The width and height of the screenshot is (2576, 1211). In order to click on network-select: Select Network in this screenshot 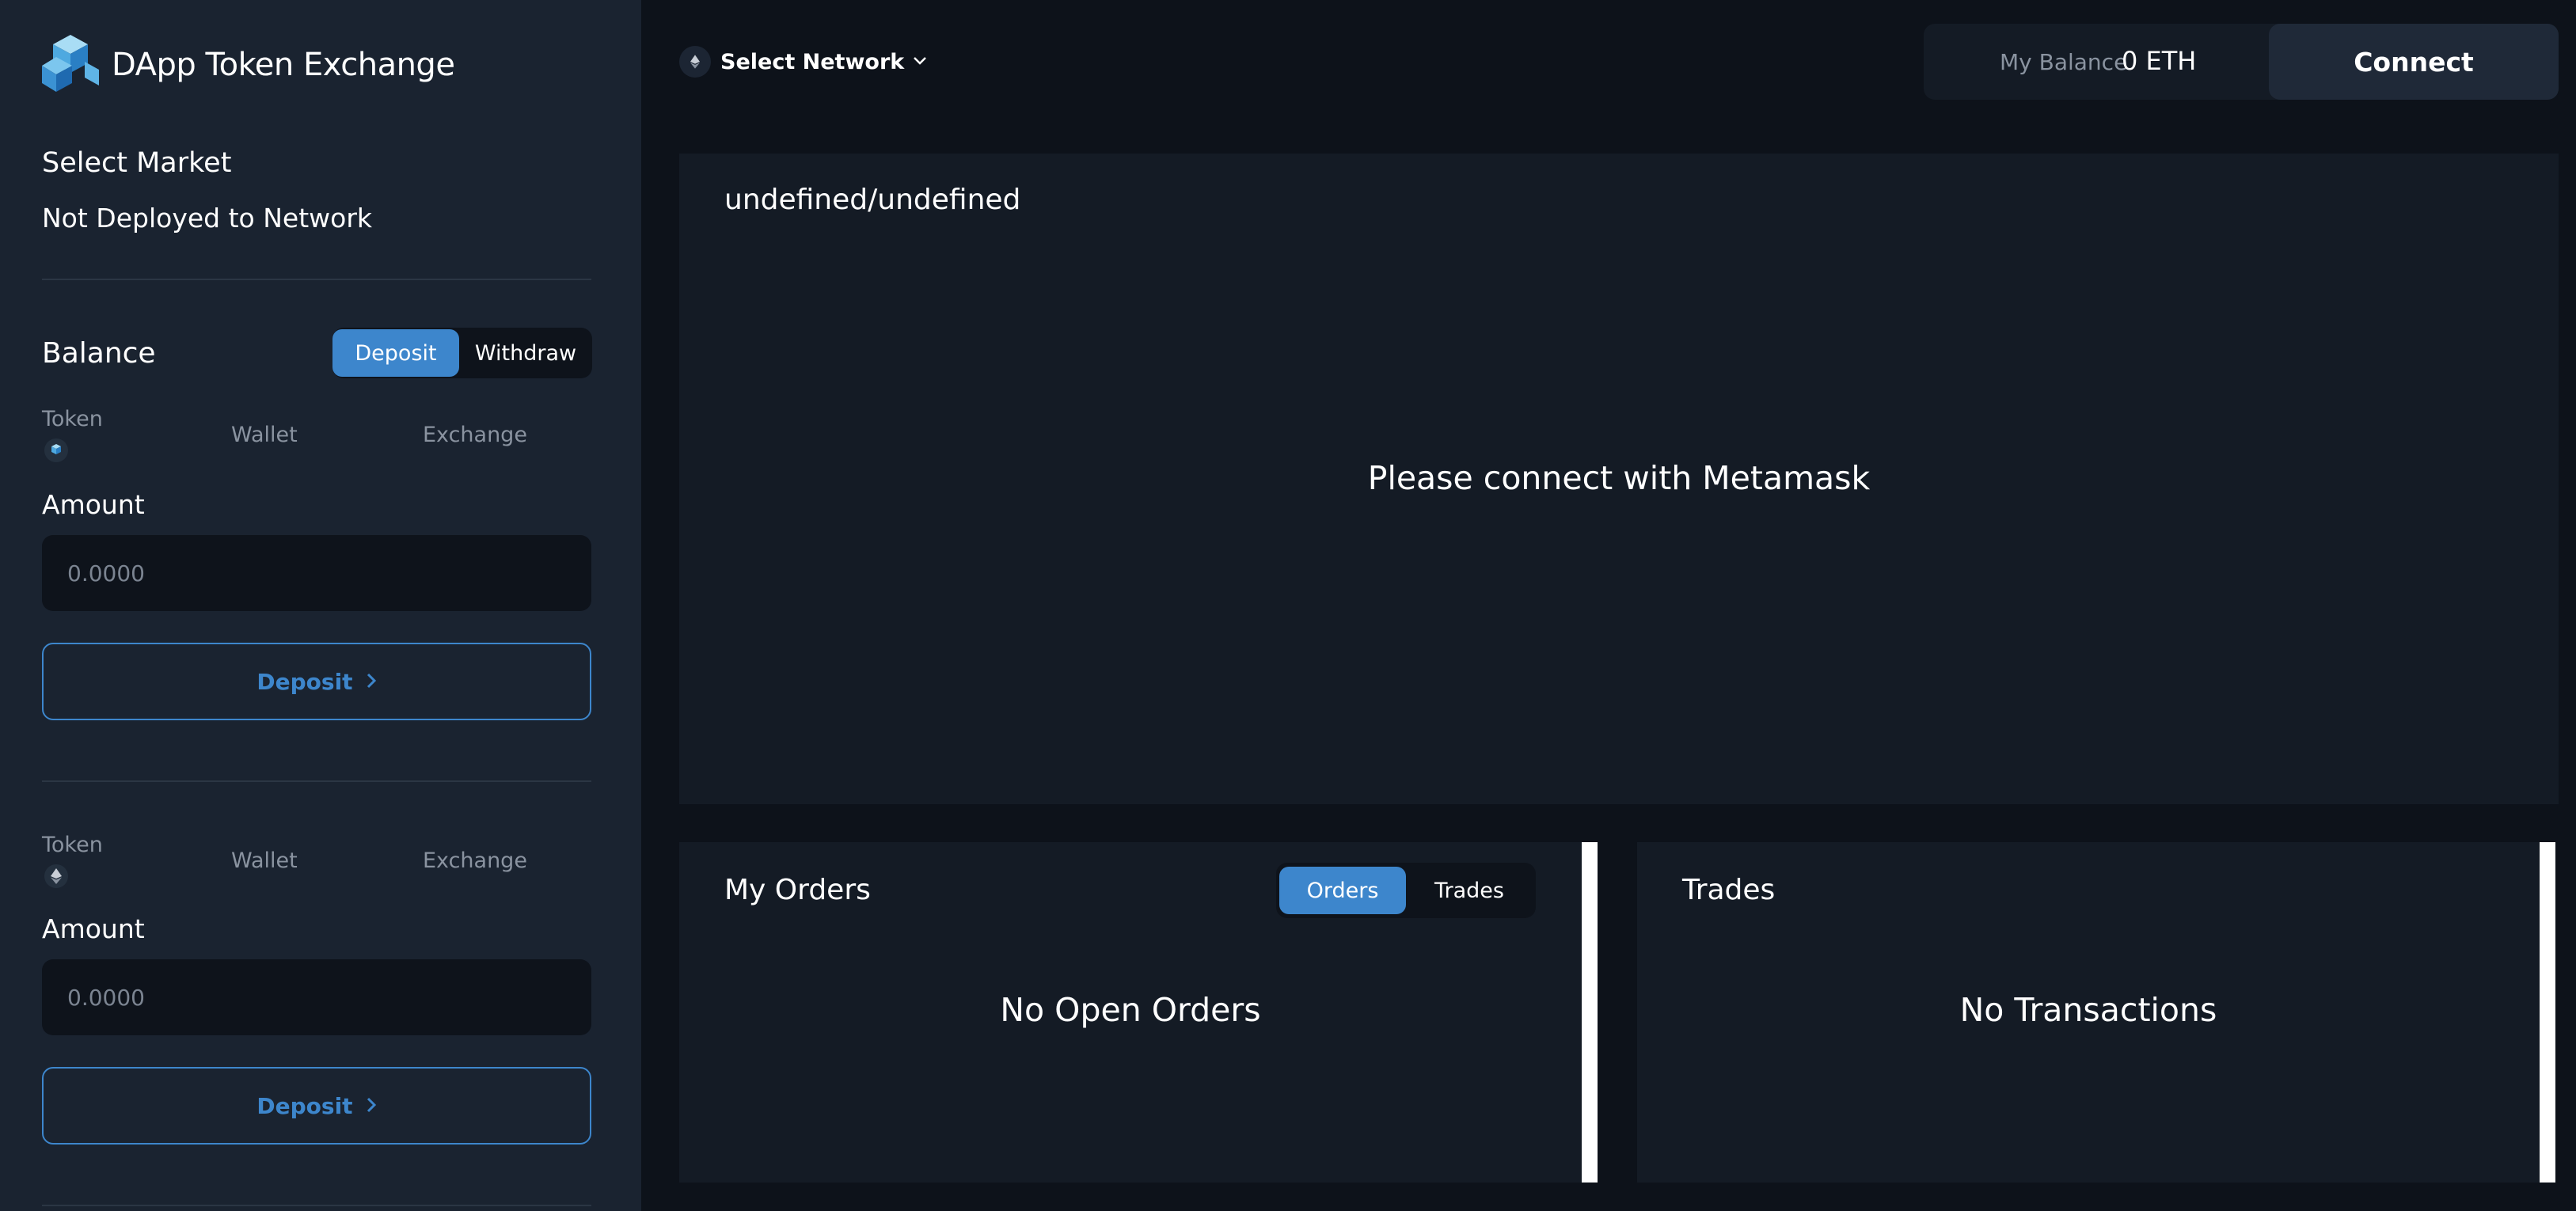, I will do `click(804, 62)`.